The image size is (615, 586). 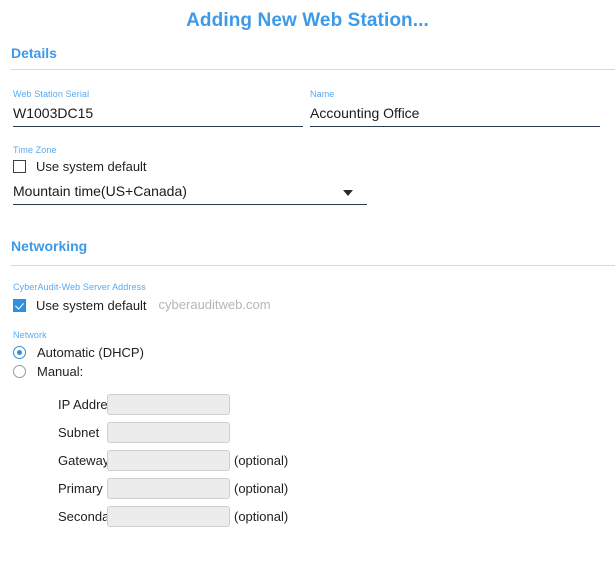 I want to click on manual-field-row: IP Address, so click(x=314, y=404).